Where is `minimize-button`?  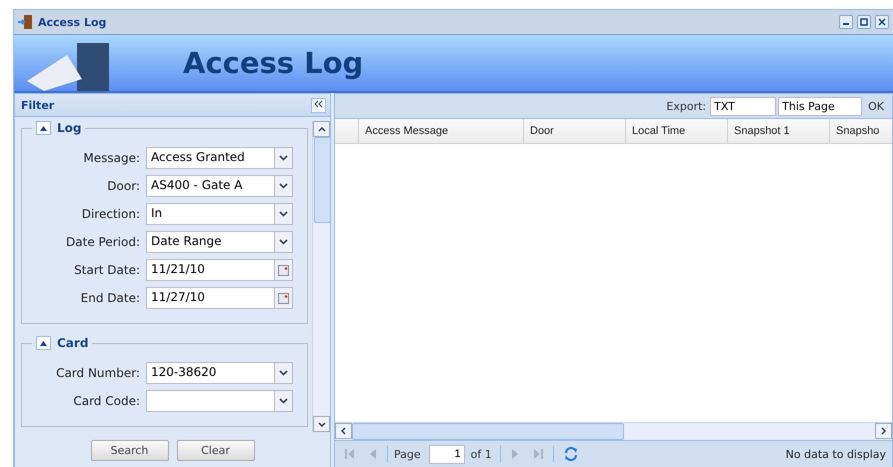 minimize-button is located at coordinates (846, 22).